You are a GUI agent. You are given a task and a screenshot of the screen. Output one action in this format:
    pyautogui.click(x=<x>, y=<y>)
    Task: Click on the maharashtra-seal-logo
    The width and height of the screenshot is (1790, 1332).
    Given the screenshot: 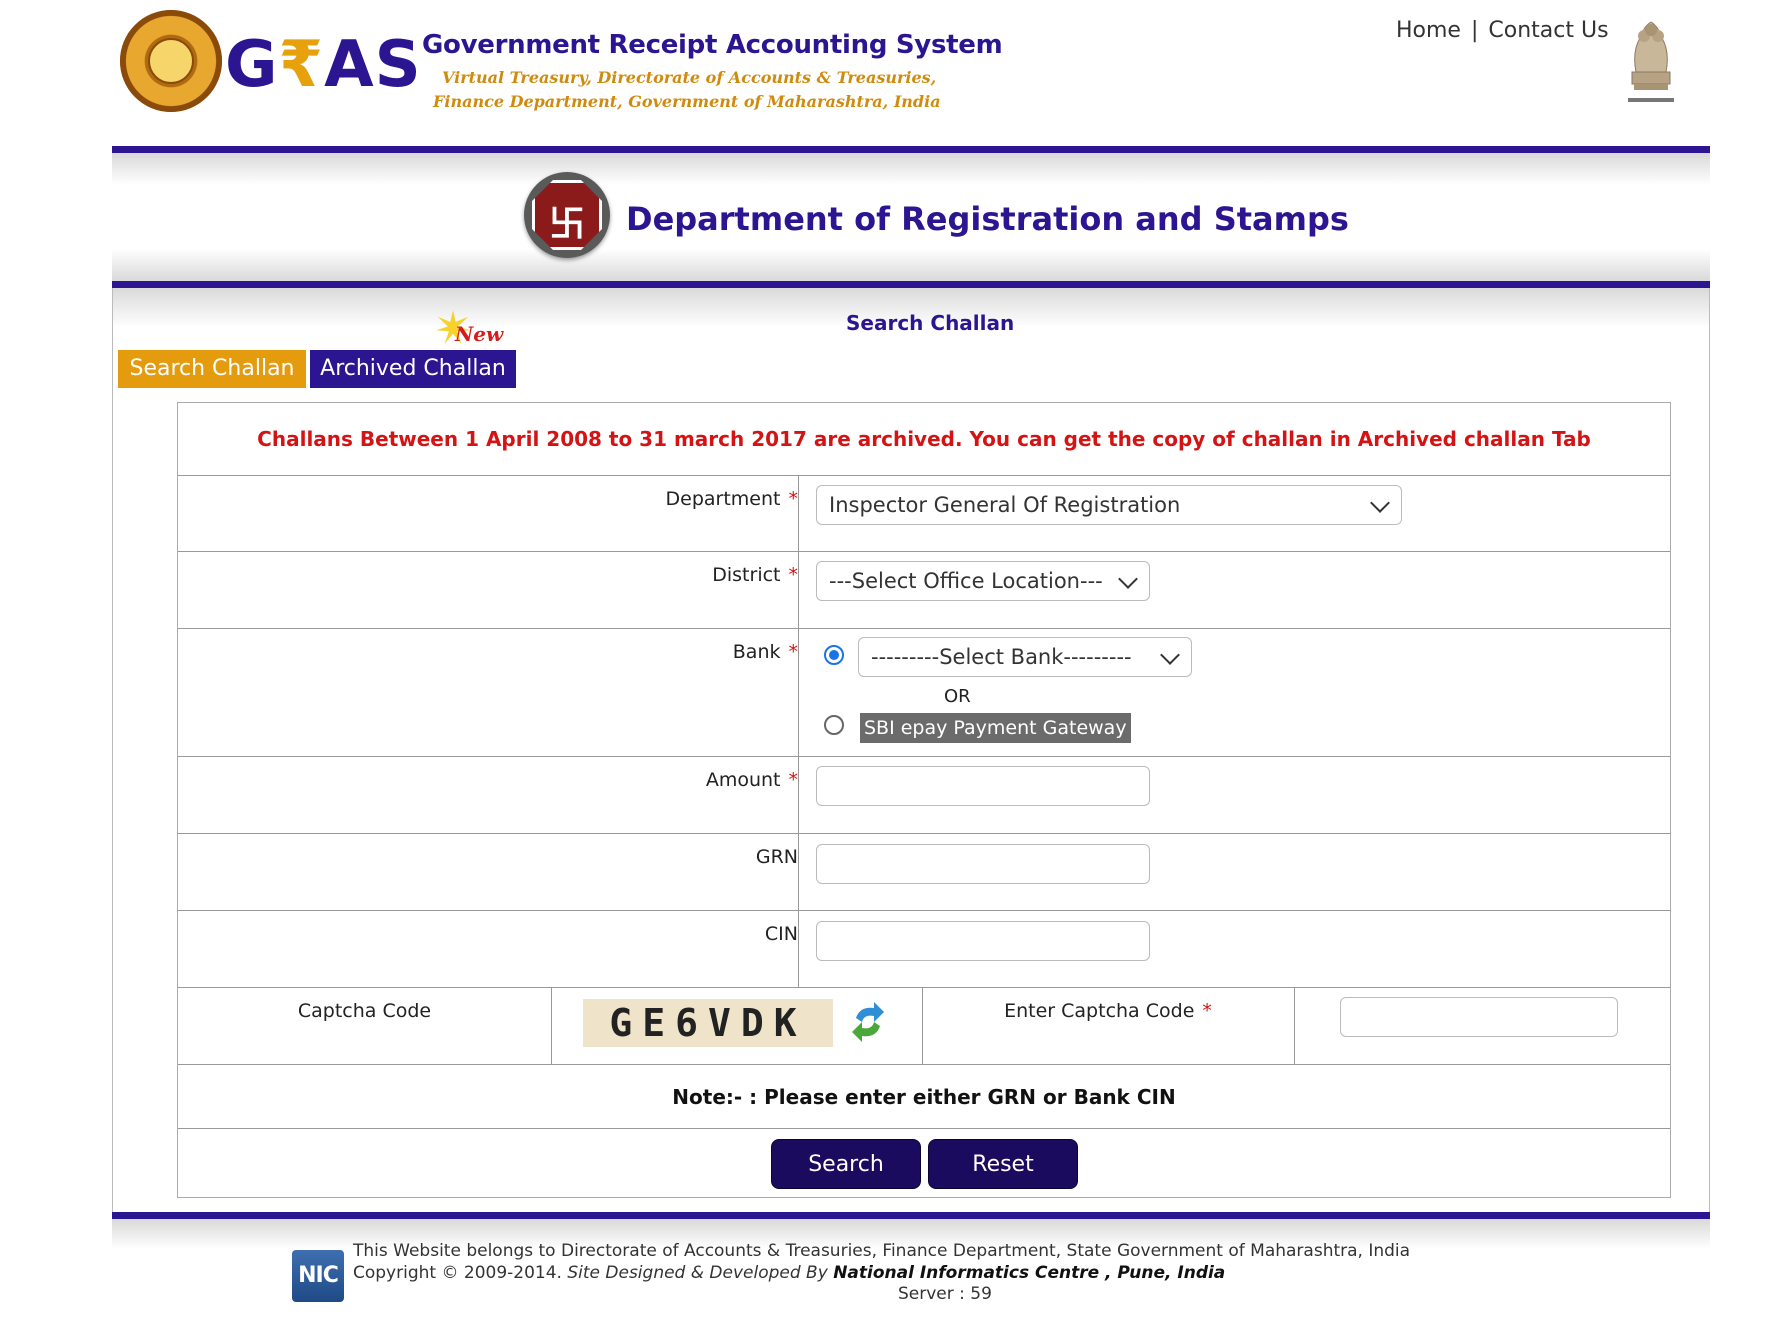 What is the action you would take?
    pyautogui.click(x=171, y=61)
    